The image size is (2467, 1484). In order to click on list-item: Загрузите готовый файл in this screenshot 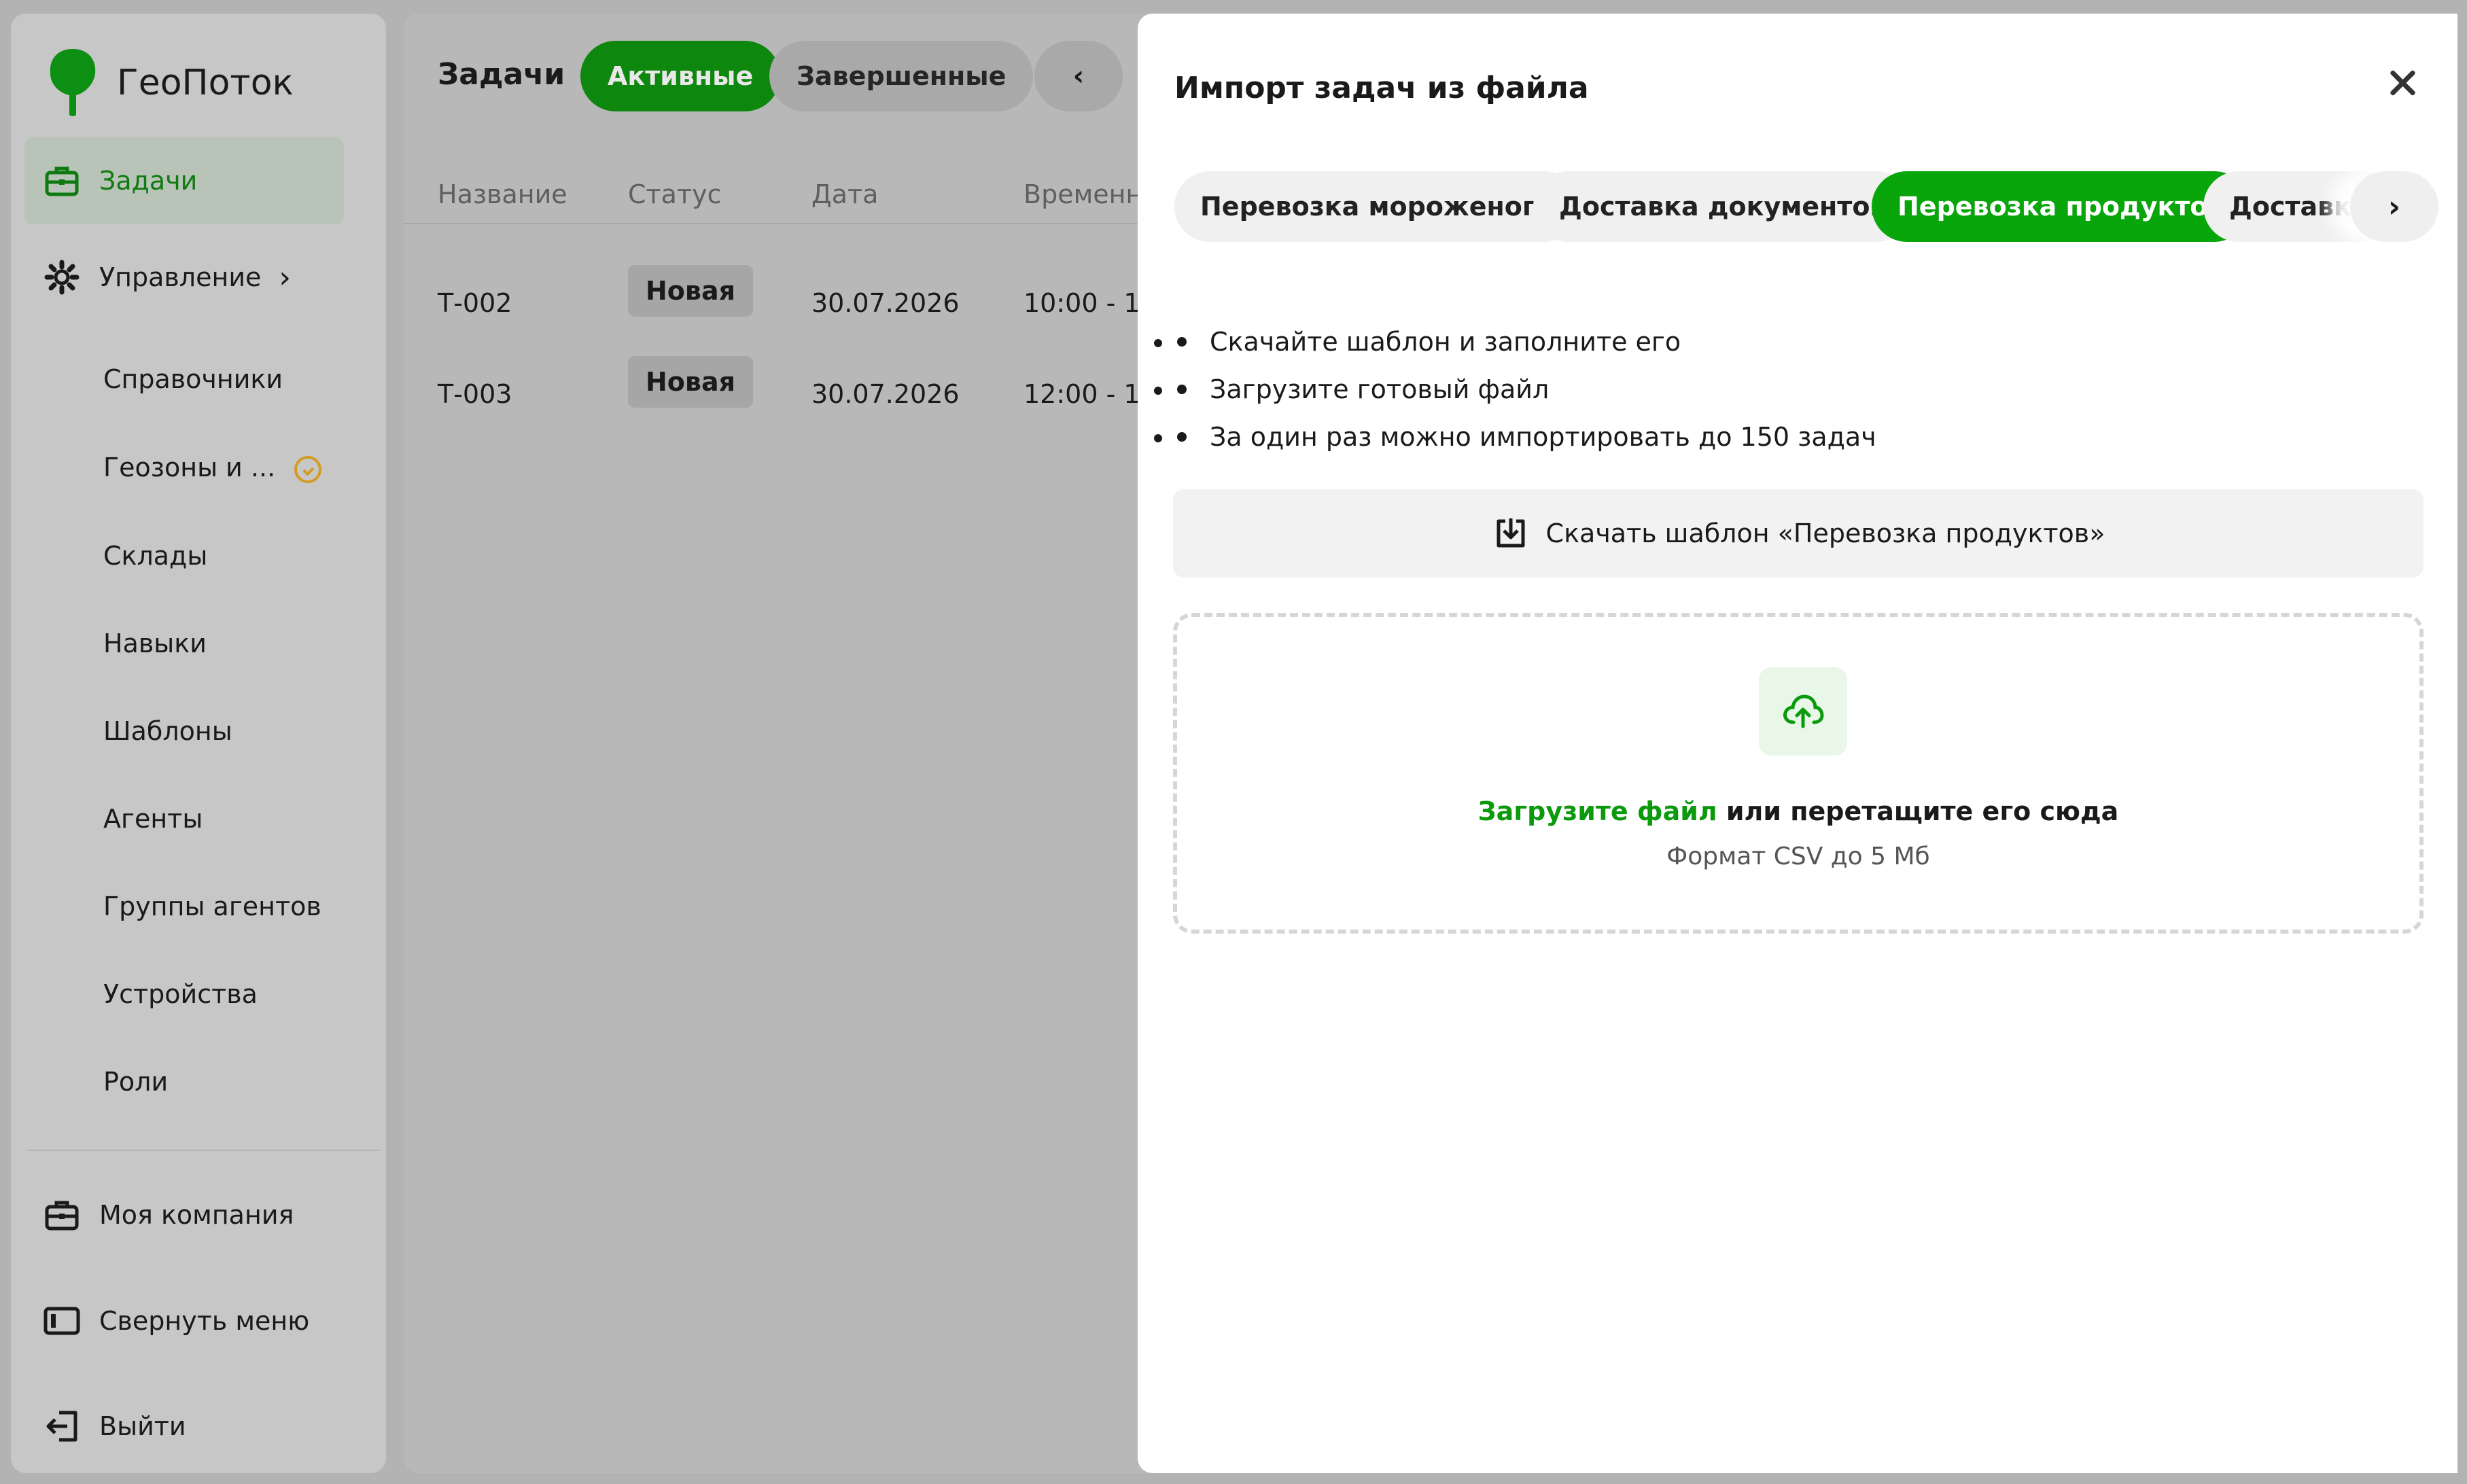, I will do `click(1525, 389)`.